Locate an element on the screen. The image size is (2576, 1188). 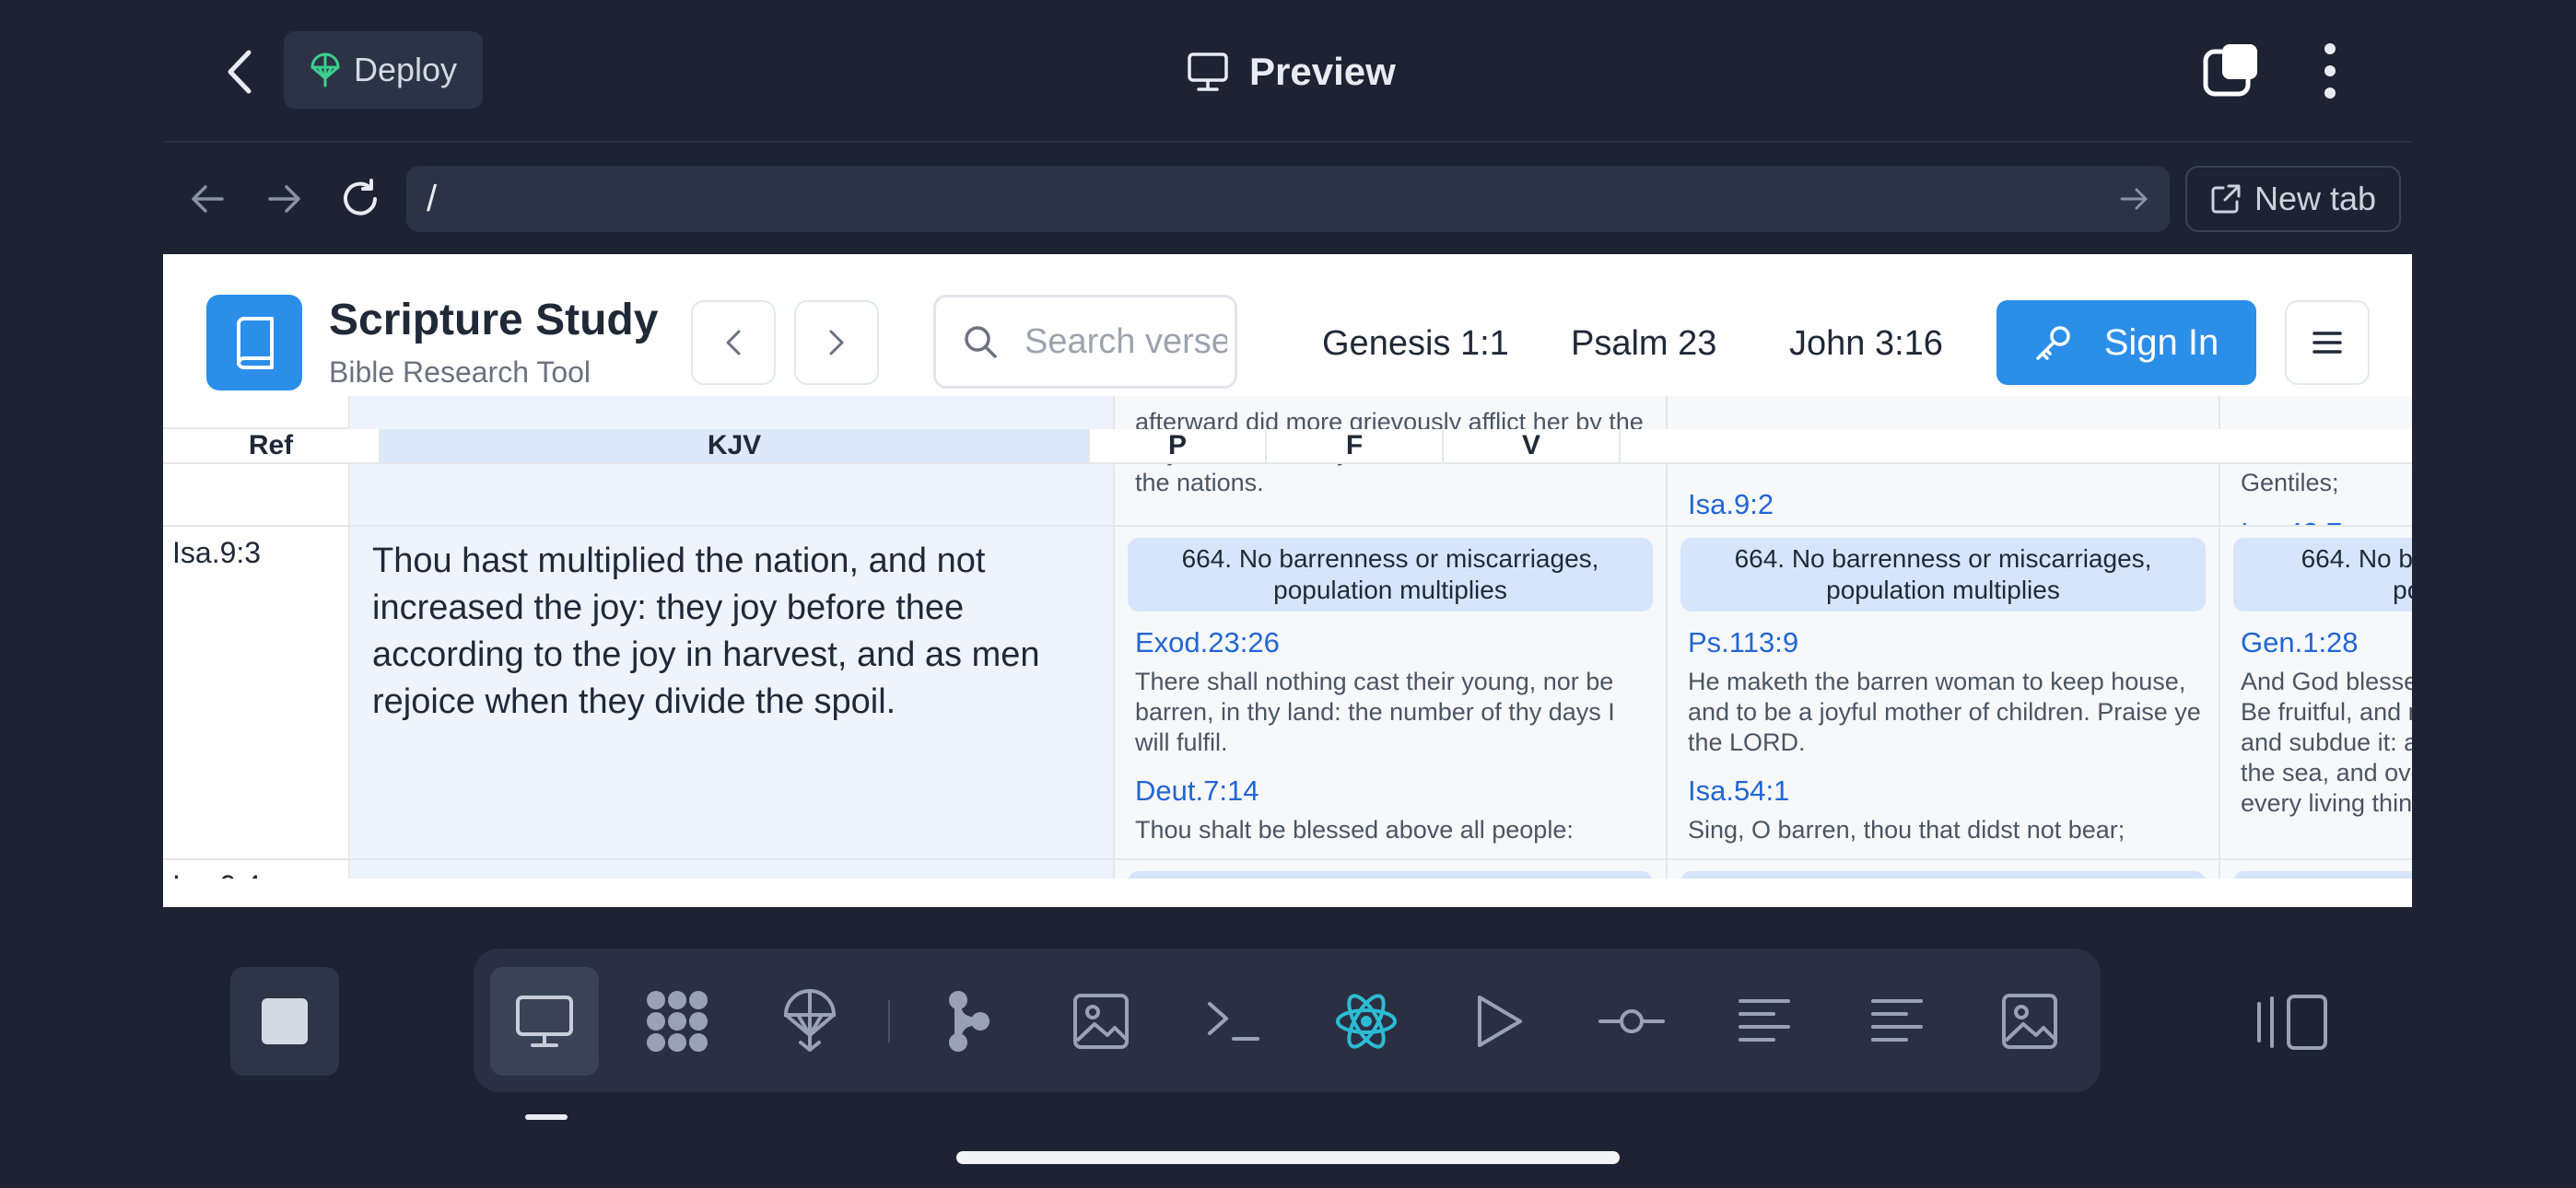
tool-docs is located at coordinates (1897, 1021).